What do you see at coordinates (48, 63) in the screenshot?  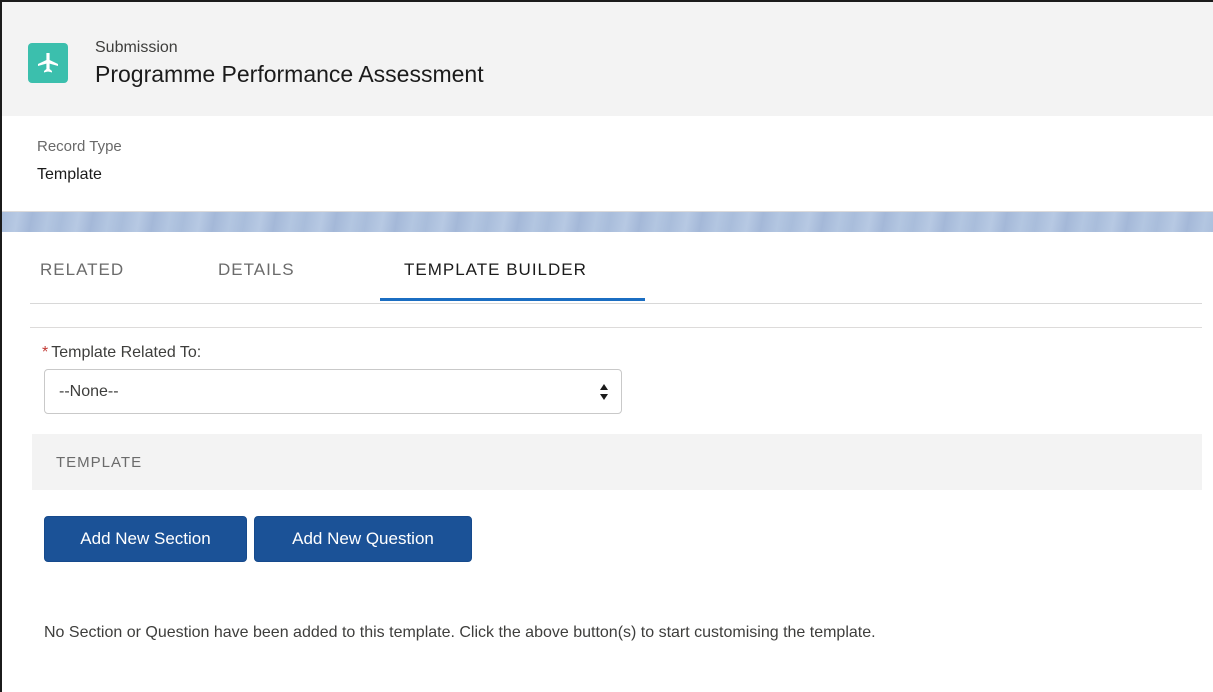 I see `airplane-icon` at bounding box center [48, 63].